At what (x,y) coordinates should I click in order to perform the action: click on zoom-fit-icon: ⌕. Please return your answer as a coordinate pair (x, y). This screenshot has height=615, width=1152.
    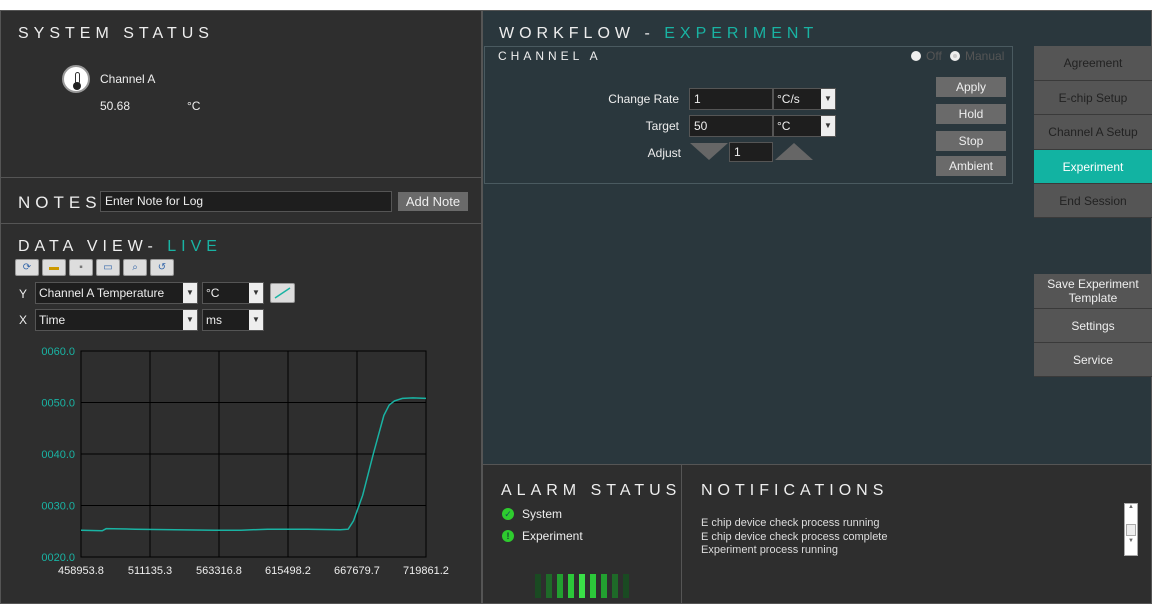
    Looking at the image, I should click on (135, 267).